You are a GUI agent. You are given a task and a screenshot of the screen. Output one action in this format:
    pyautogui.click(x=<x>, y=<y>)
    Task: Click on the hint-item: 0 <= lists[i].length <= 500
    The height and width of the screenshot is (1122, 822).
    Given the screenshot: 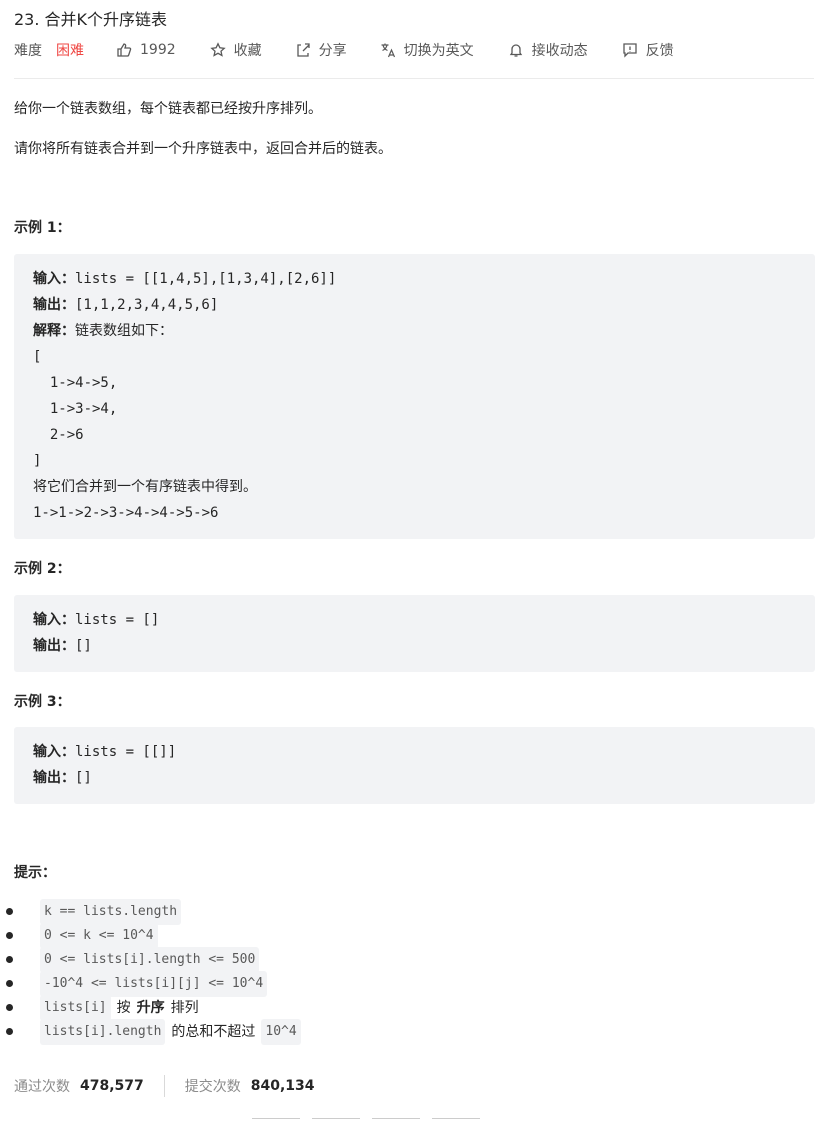 What is the action you would take?
    pyautogui.click(x=153, y=960)
    